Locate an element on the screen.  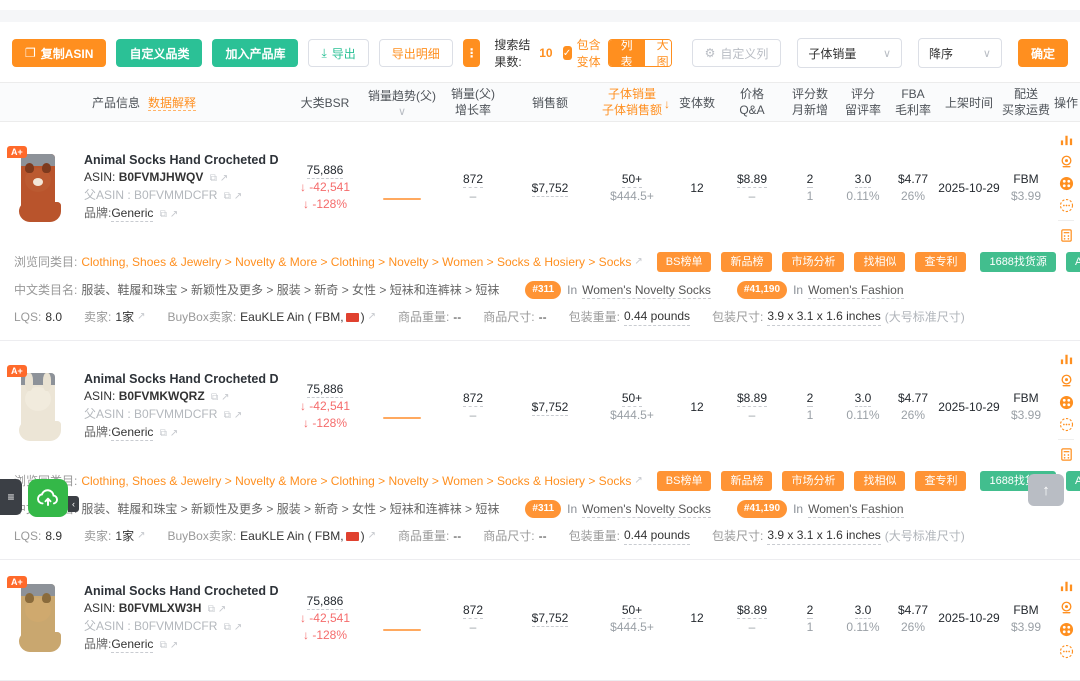
view-list-tab: 列表 is located at coordinates (627, 53).